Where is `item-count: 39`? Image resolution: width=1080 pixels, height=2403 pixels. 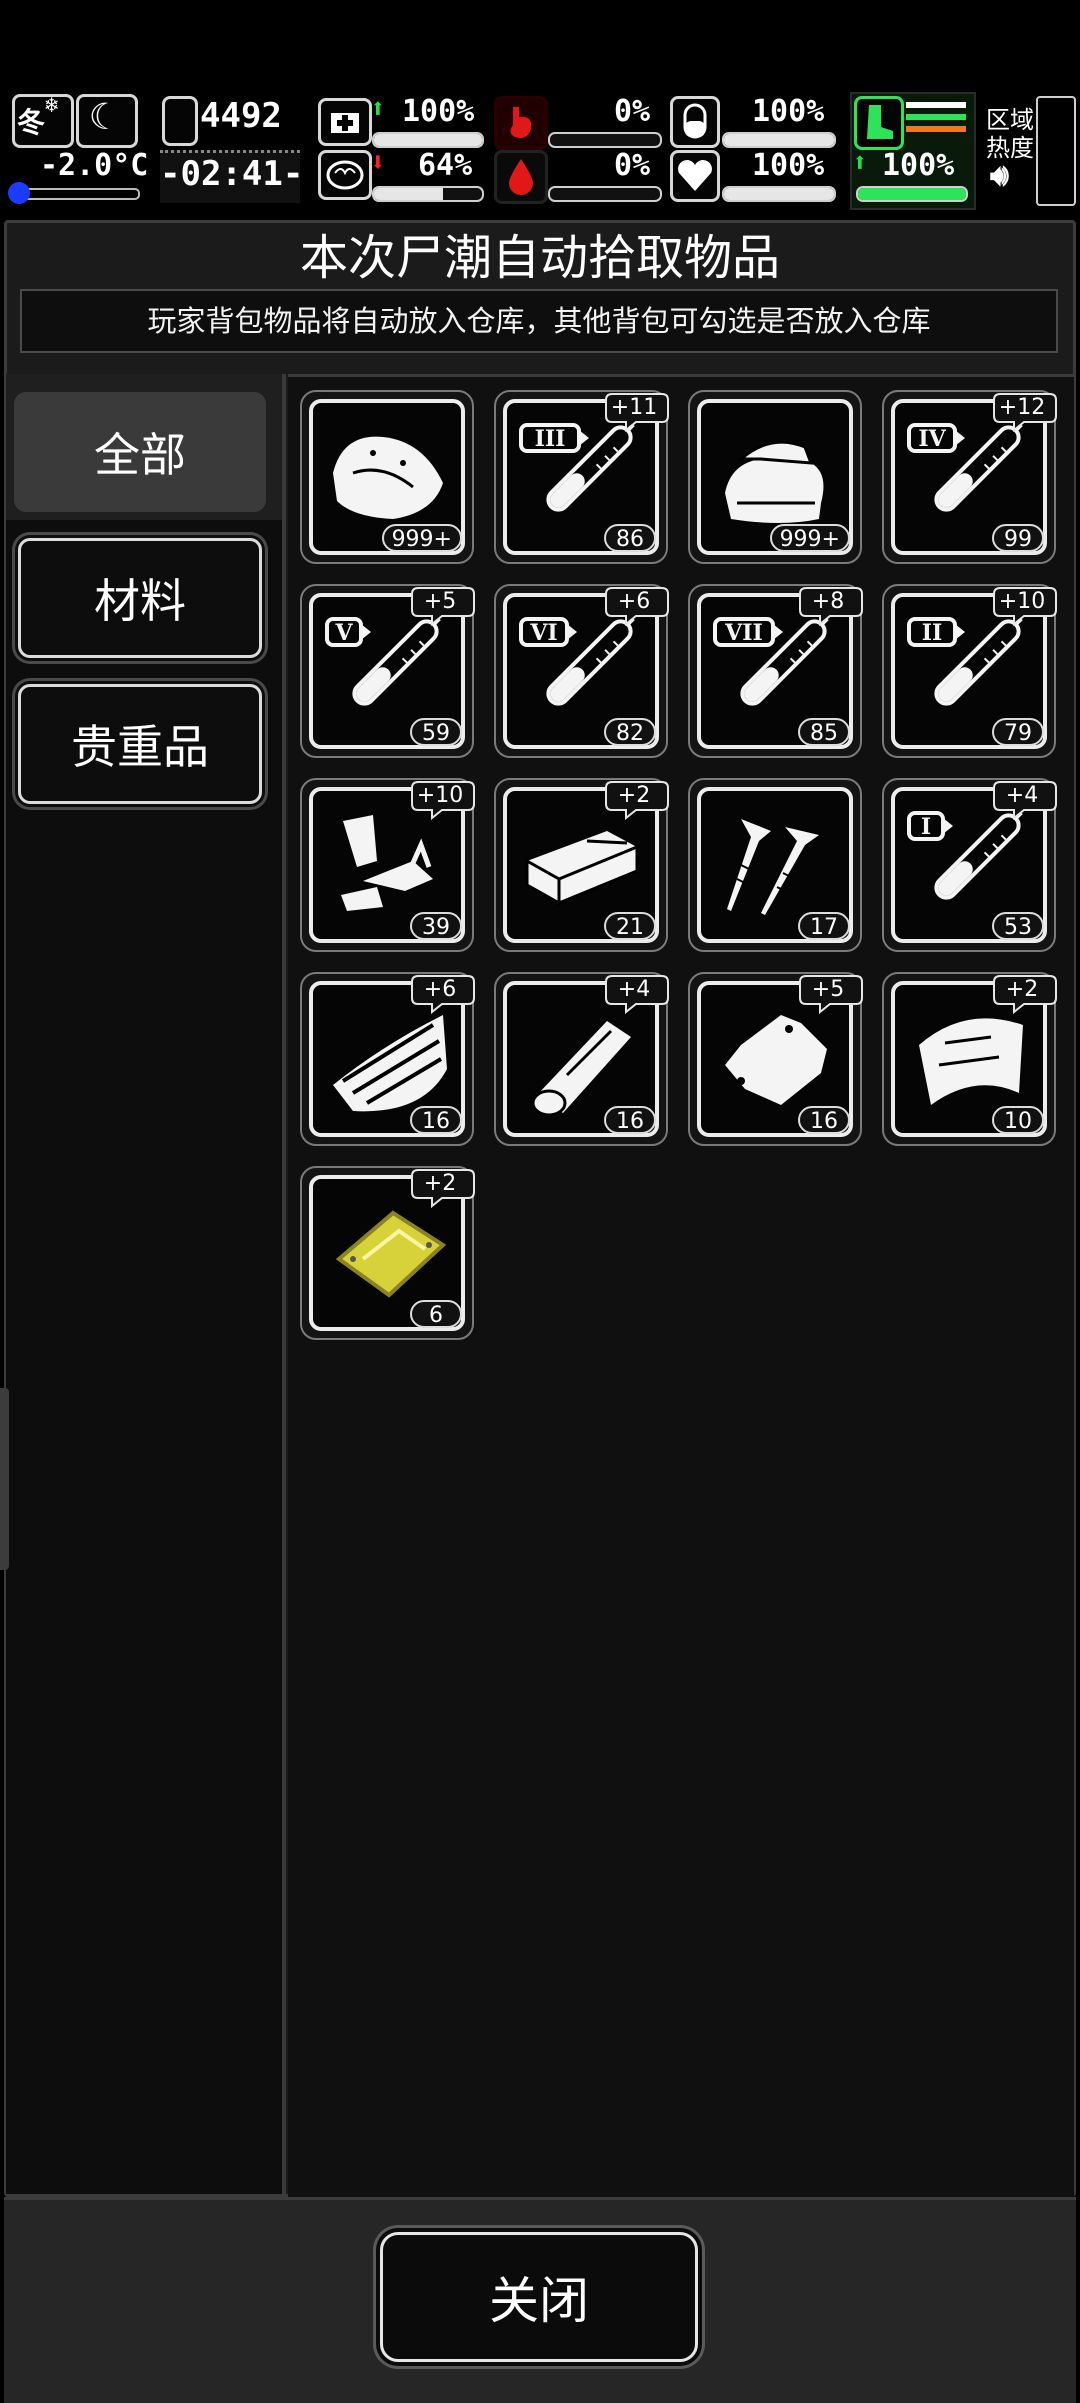
item-count: 39 is located at coordinates (436, 926).